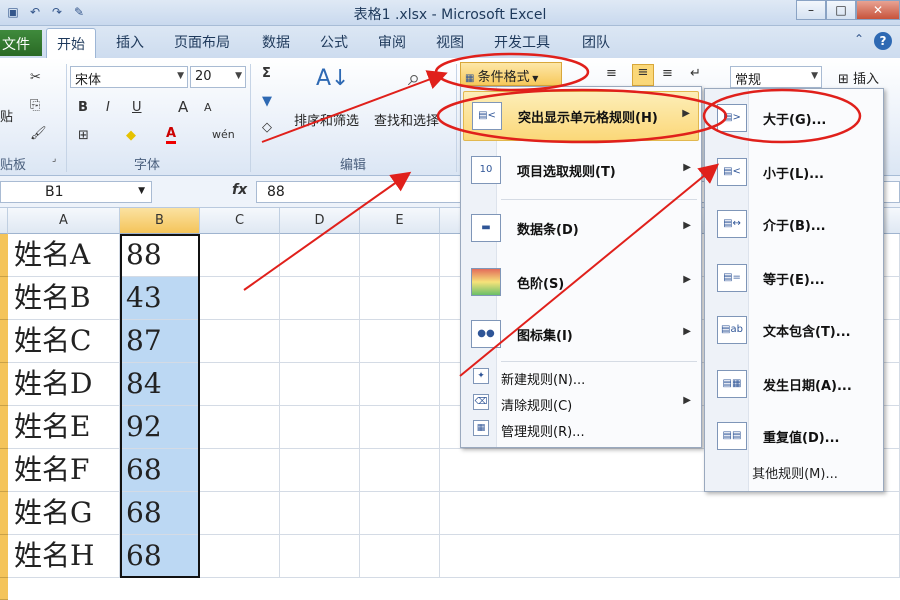 Image resolution: width=900 pixels, height=600 pixels. What do you see at coordinates (811, 10) in the screenshot?
I see `minimize-icon: –` at bounding box center [811, 10].